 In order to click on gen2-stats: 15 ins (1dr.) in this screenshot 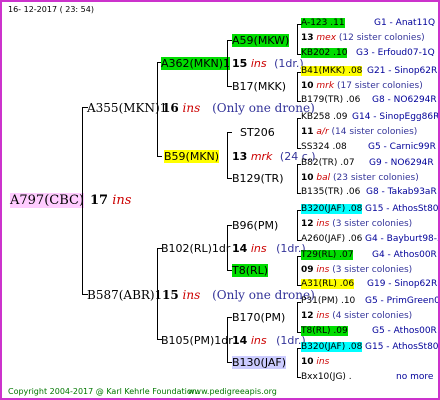, I will do `click(268, 63)`.